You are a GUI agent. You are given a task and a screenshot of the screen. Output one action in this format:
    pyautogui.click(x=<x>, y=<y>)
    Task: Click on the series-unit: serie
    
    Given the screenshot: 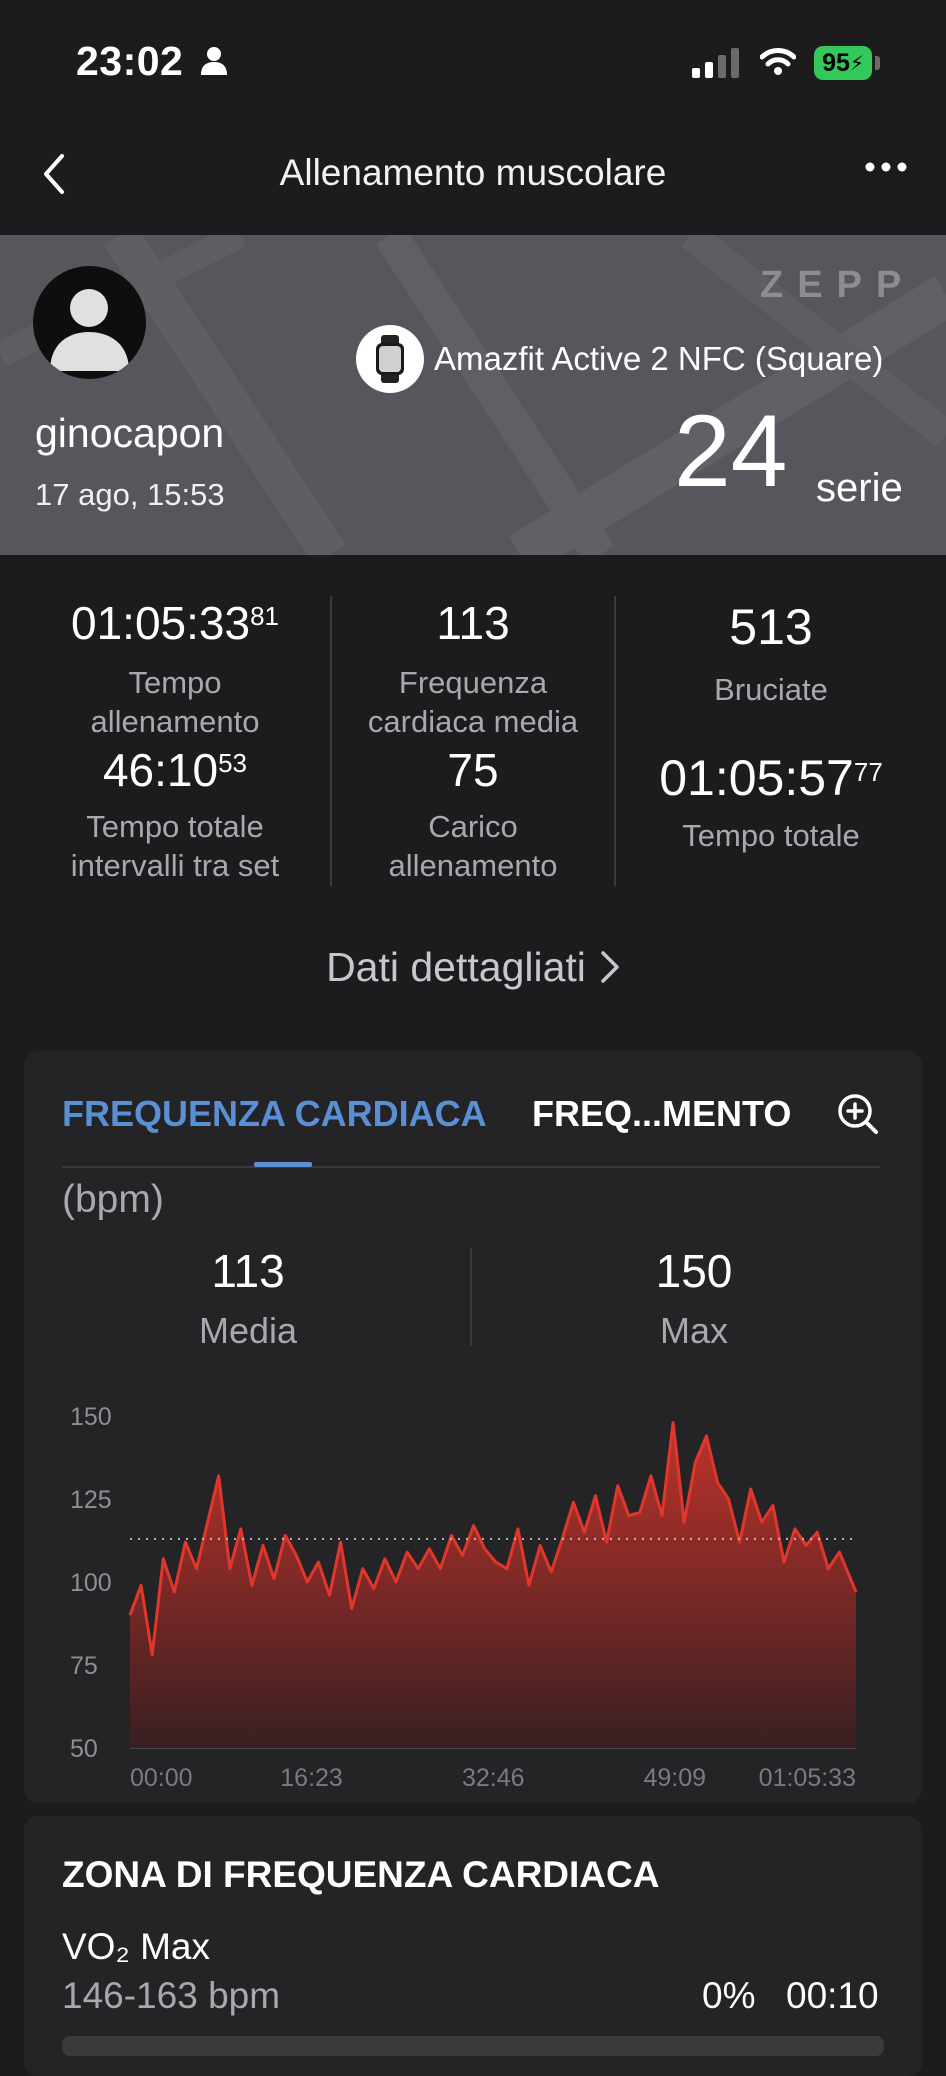 What is the action you would take?
    pyautogui.click(x=859, y=488)
    